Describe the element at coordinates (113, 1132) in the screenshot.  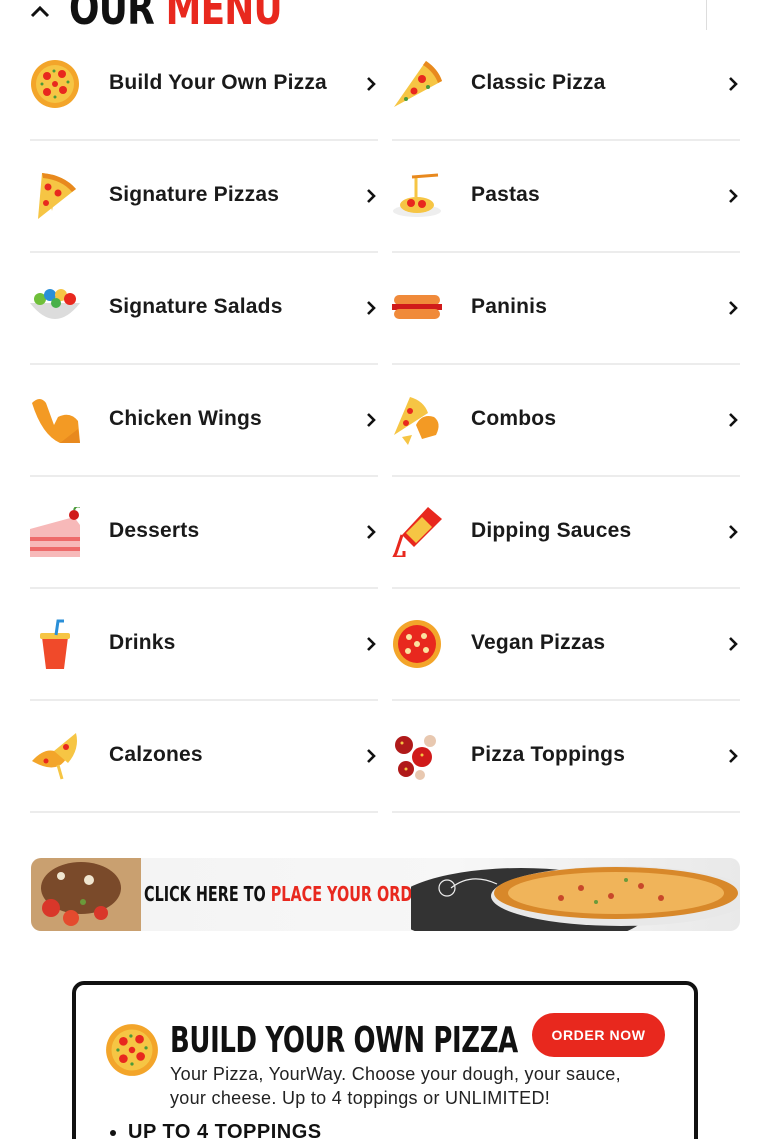
I see `bullet-icon` at that location.